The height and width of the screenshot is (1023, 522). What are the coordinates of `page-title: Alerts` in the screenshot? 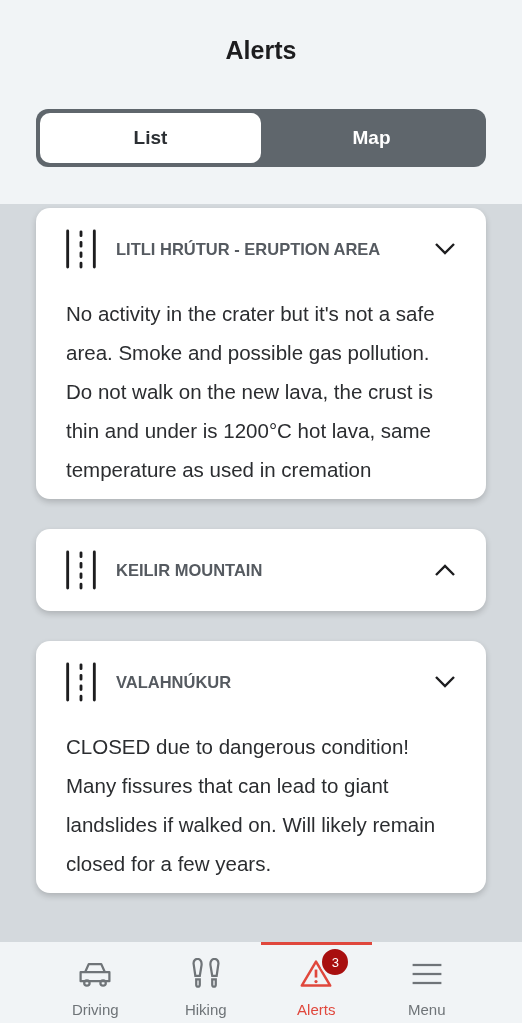 It's located at (261, 50).